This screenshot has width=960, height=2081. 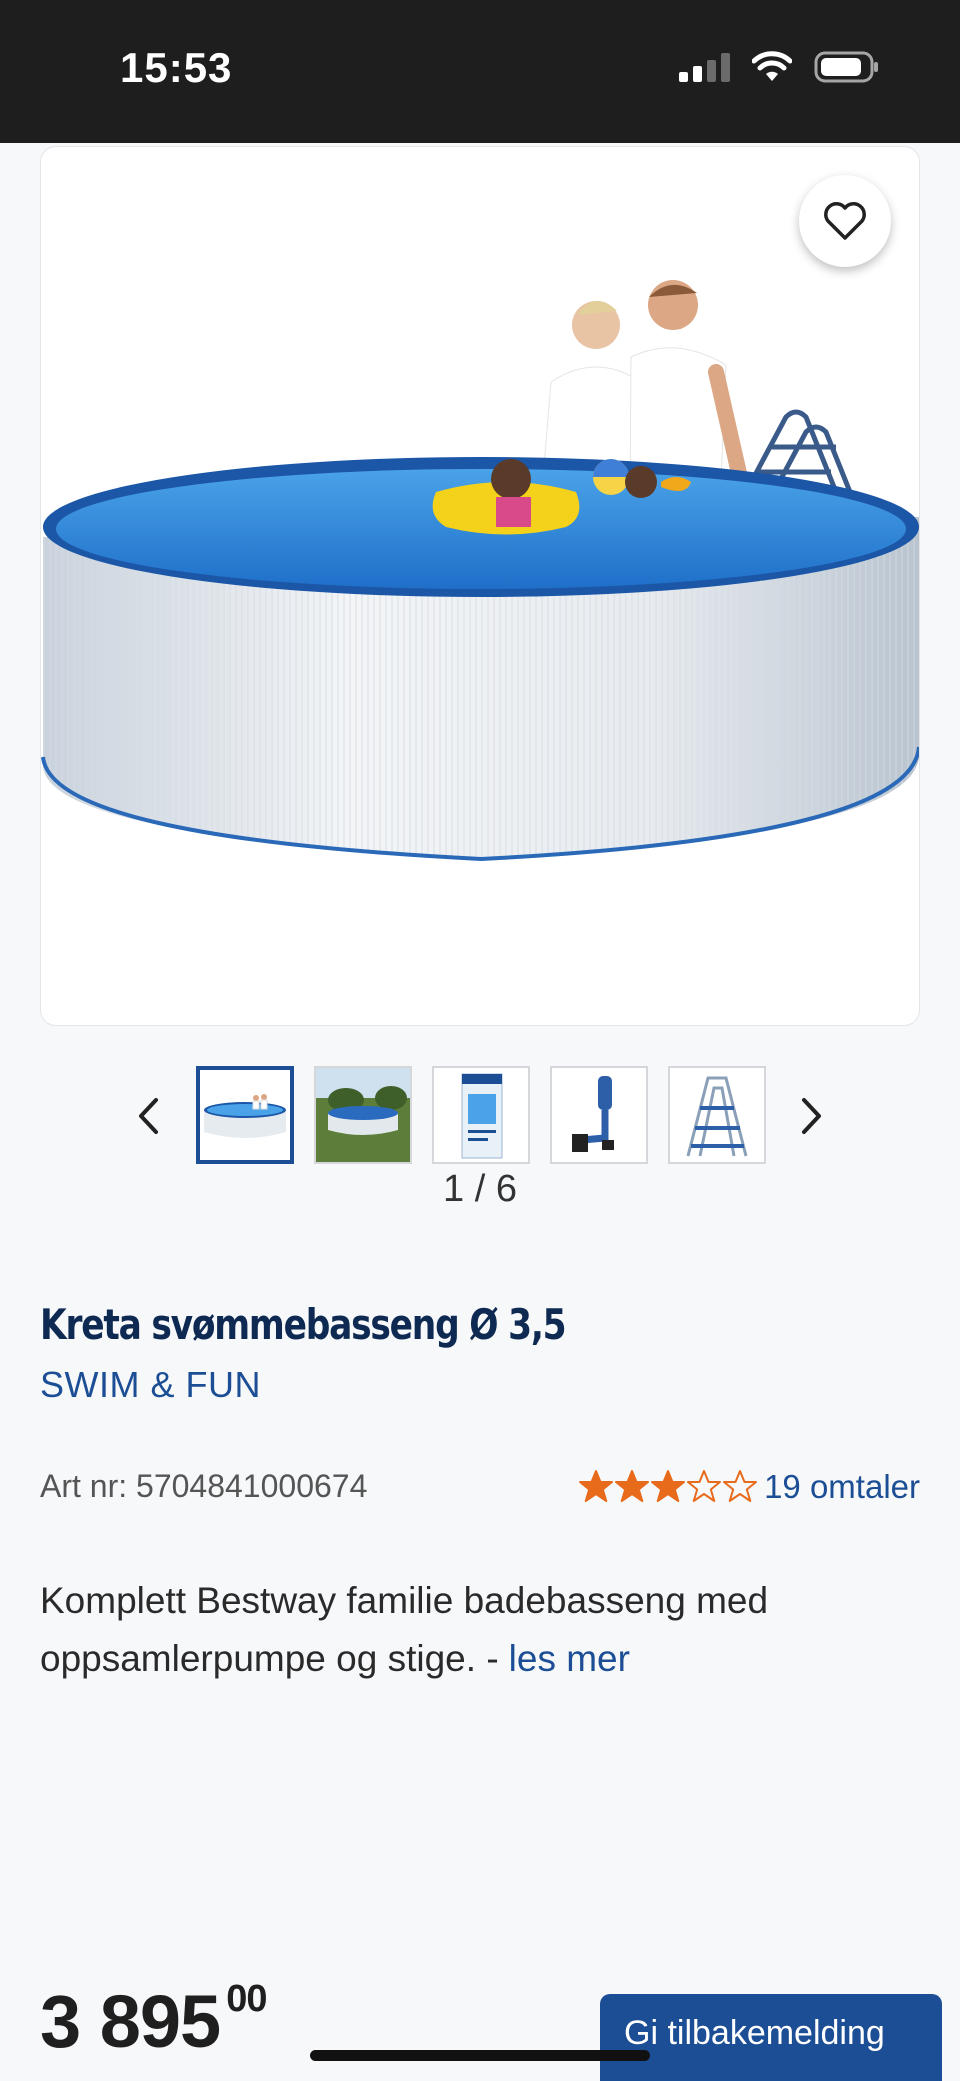 What do you see at coordinates (246, 1999) in the screenshot?
I see `price-decimals: 00` at bounding box center [246, 1999].